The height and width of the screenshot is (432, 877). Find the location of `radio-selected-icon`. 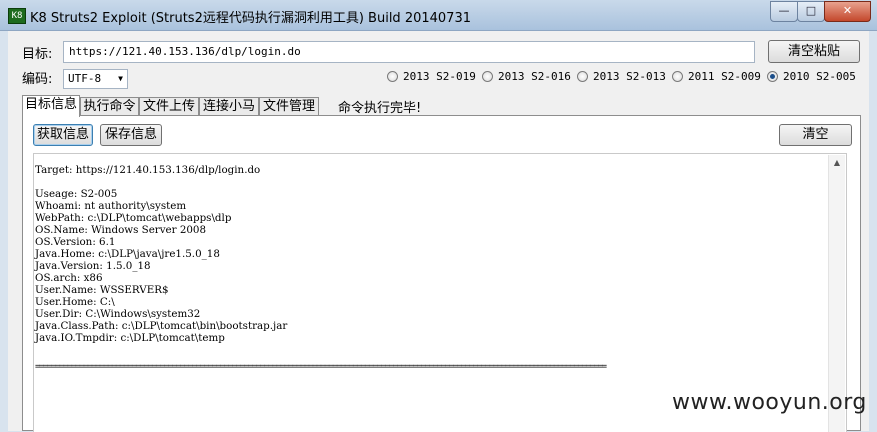

radio-selected-icon is located at coordinates (772, 76).